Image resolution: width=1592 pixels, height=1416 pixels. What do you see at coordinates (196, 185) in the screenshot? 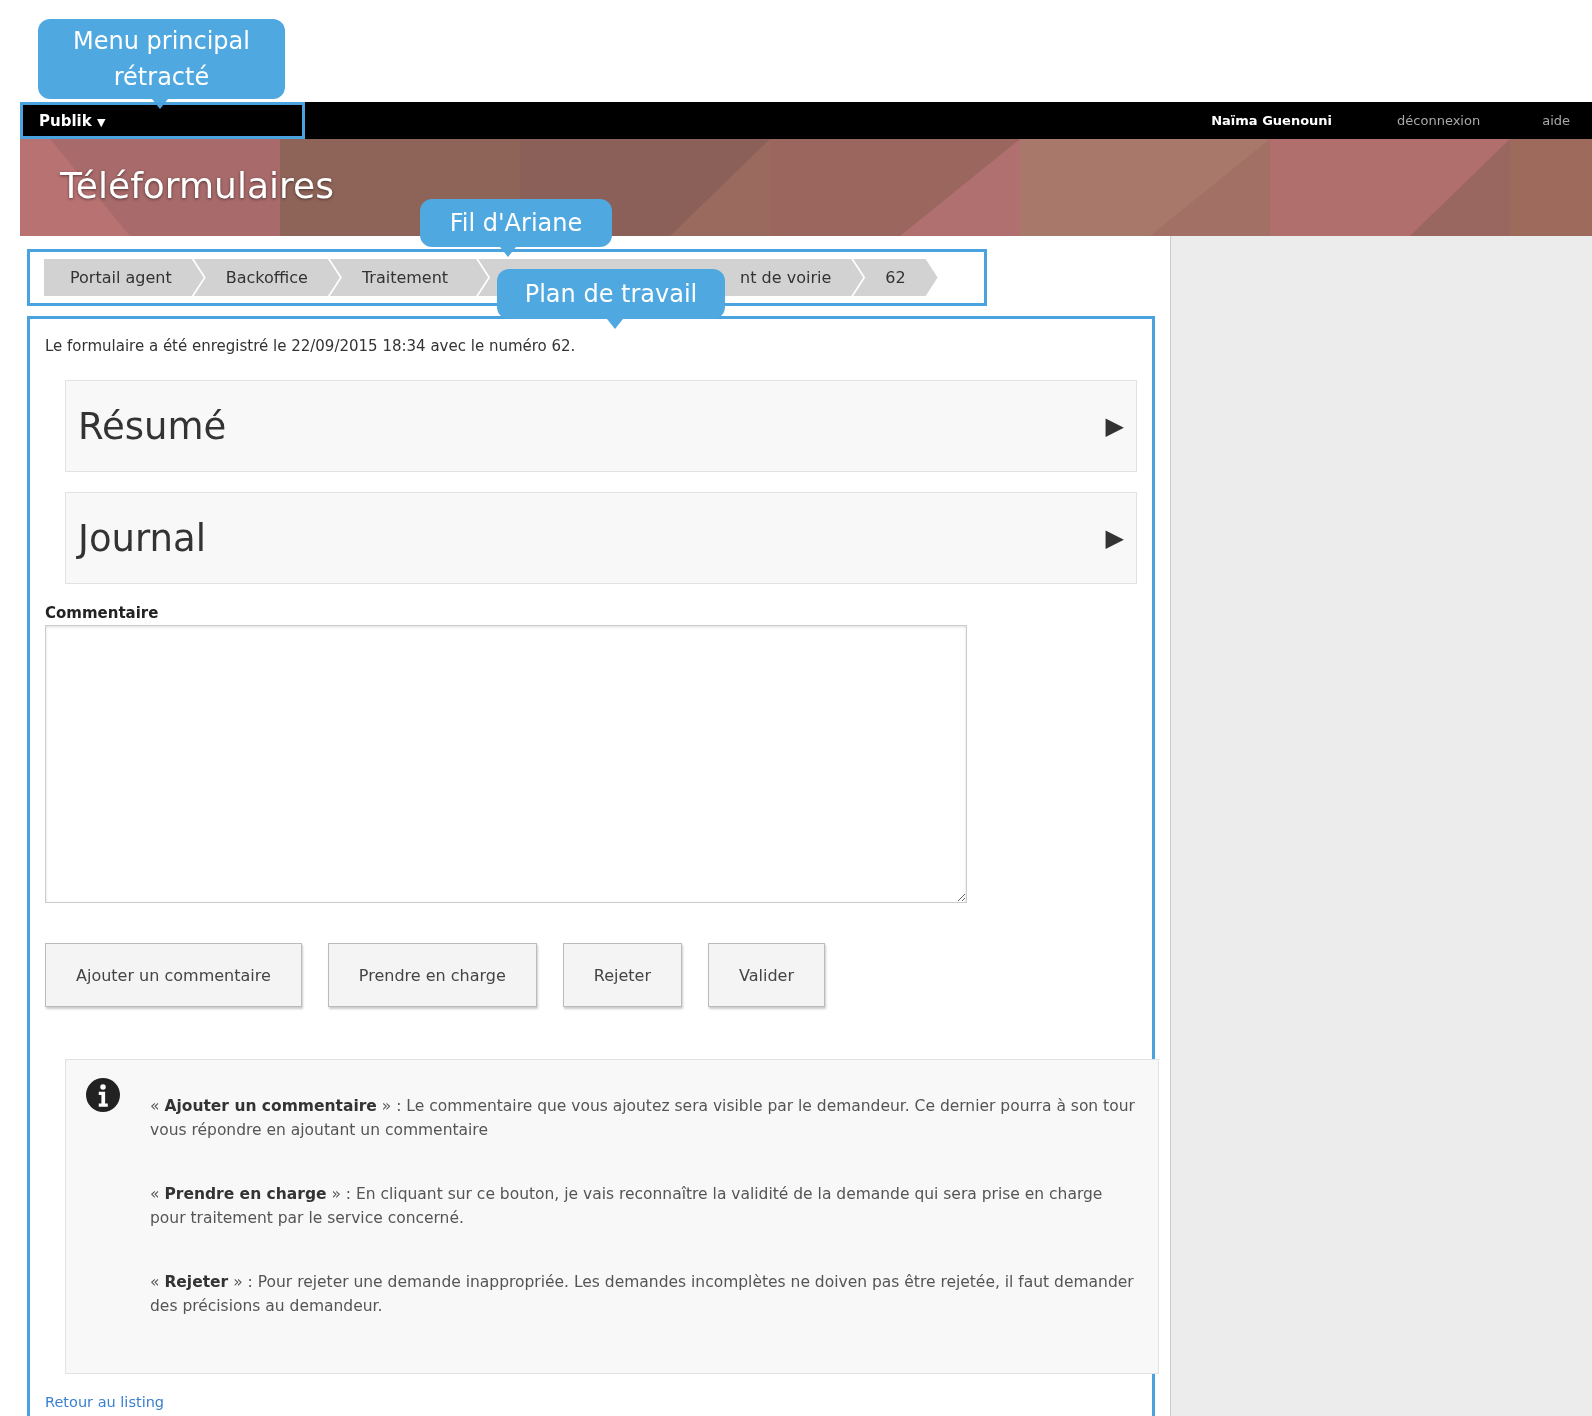
I see `page-title: Téléformulaires` at bounding box center [196, 185].